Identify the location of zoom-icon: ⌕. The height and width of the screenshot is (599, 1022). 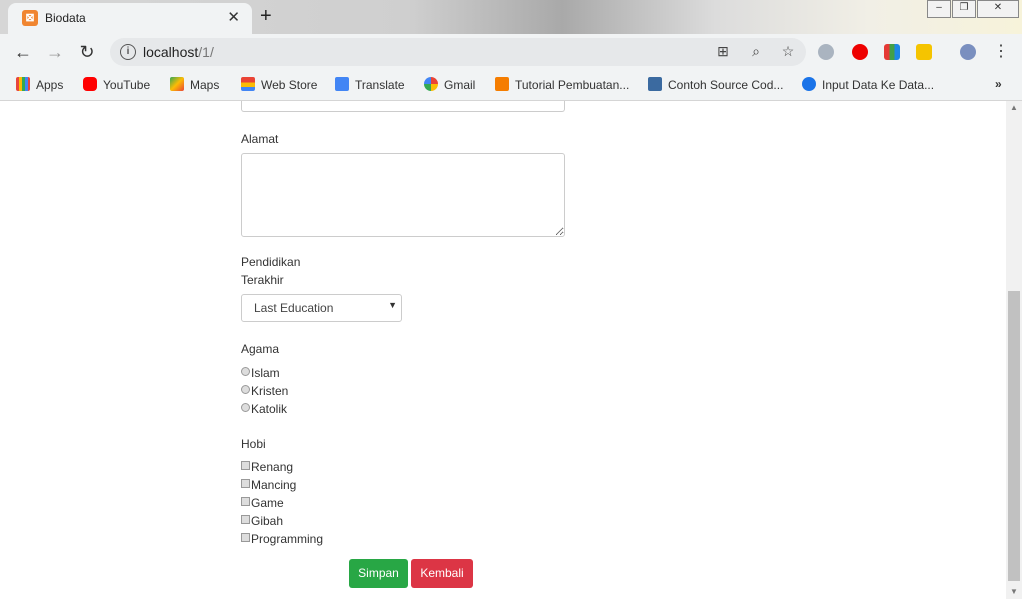
(756, 51).